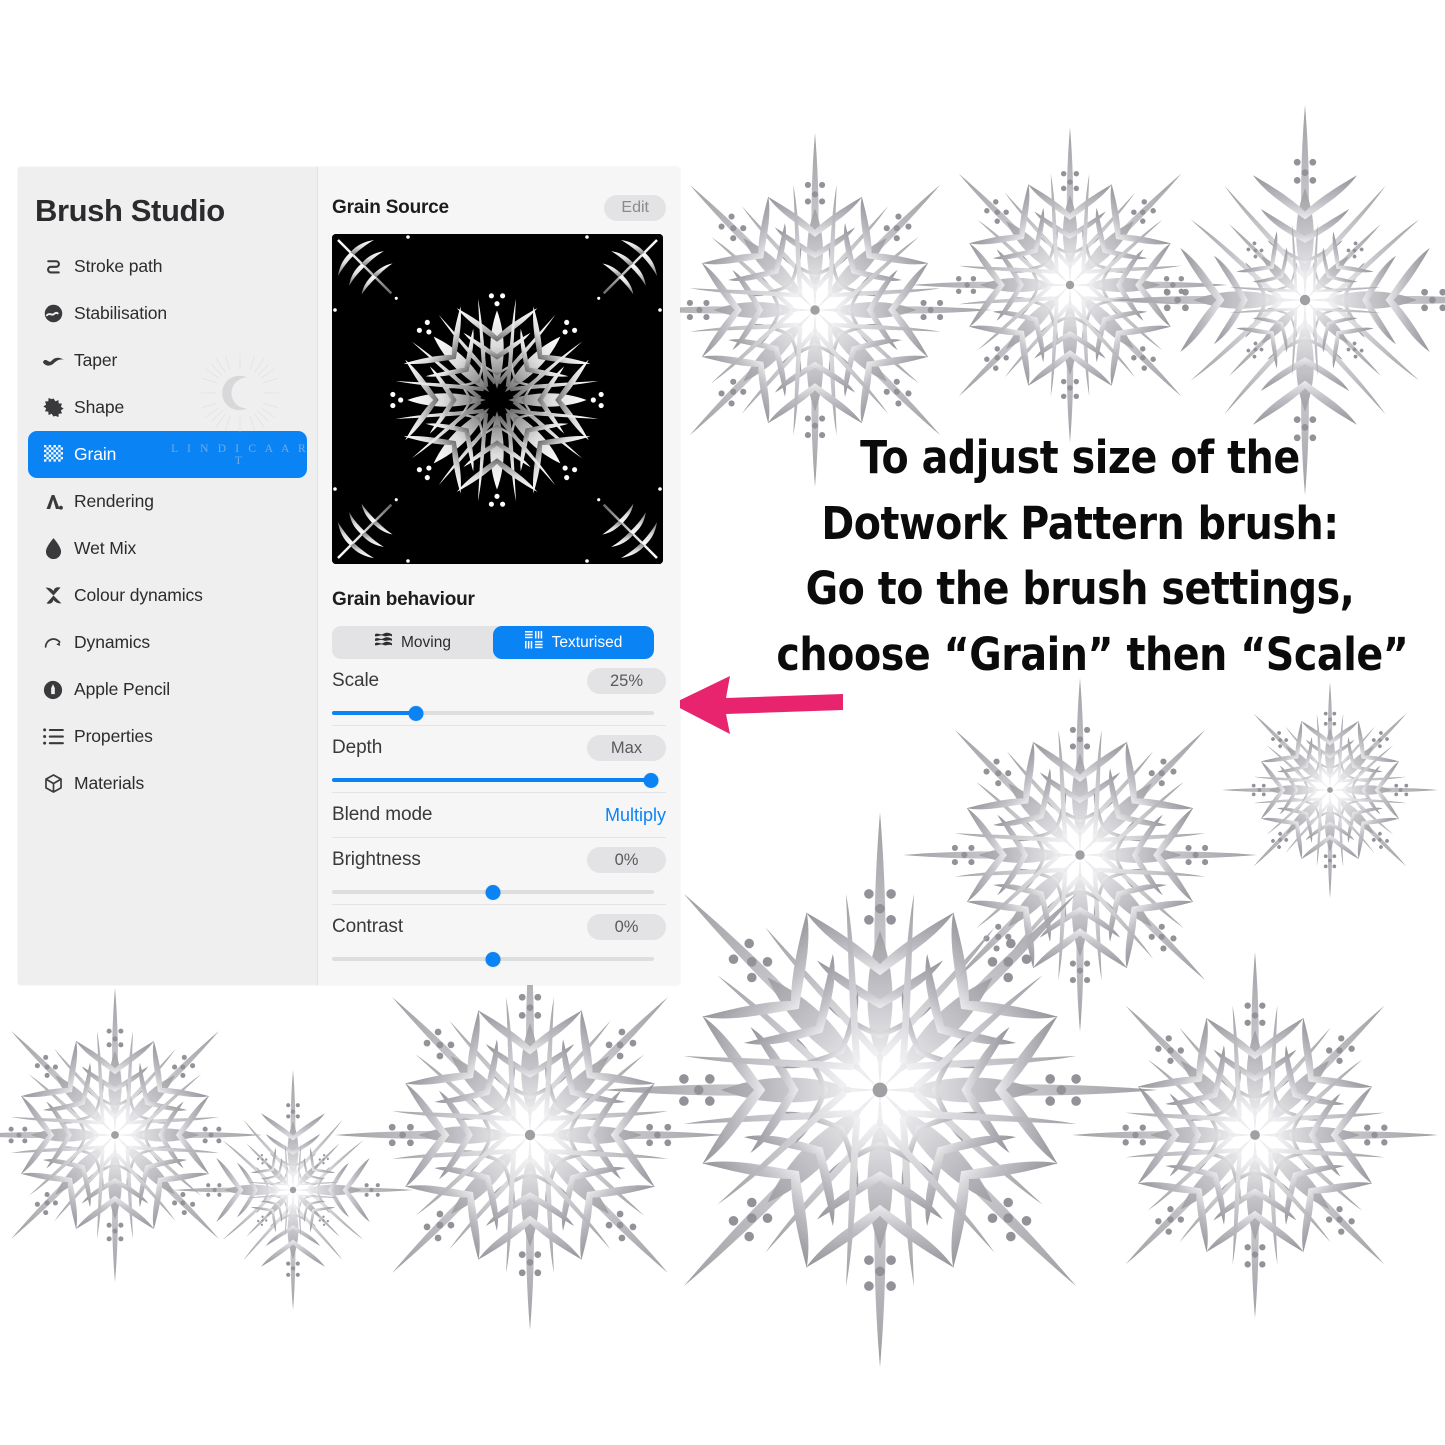 This screenshot has width=1445, height=1445. What do you see at coordinates (534, 642) in the screenshot?
I see `texturised-icon` at bounding box center [534, 642].